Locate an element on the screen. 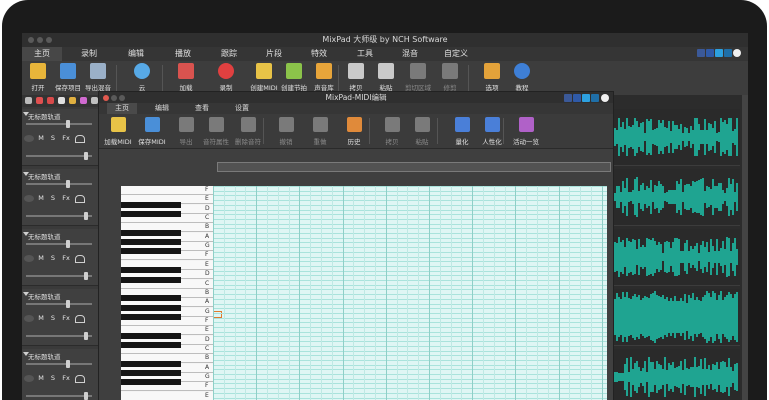 This screenshot has height=400, width=769. midi-linkedin-icon is located at coordinates (595, 98).